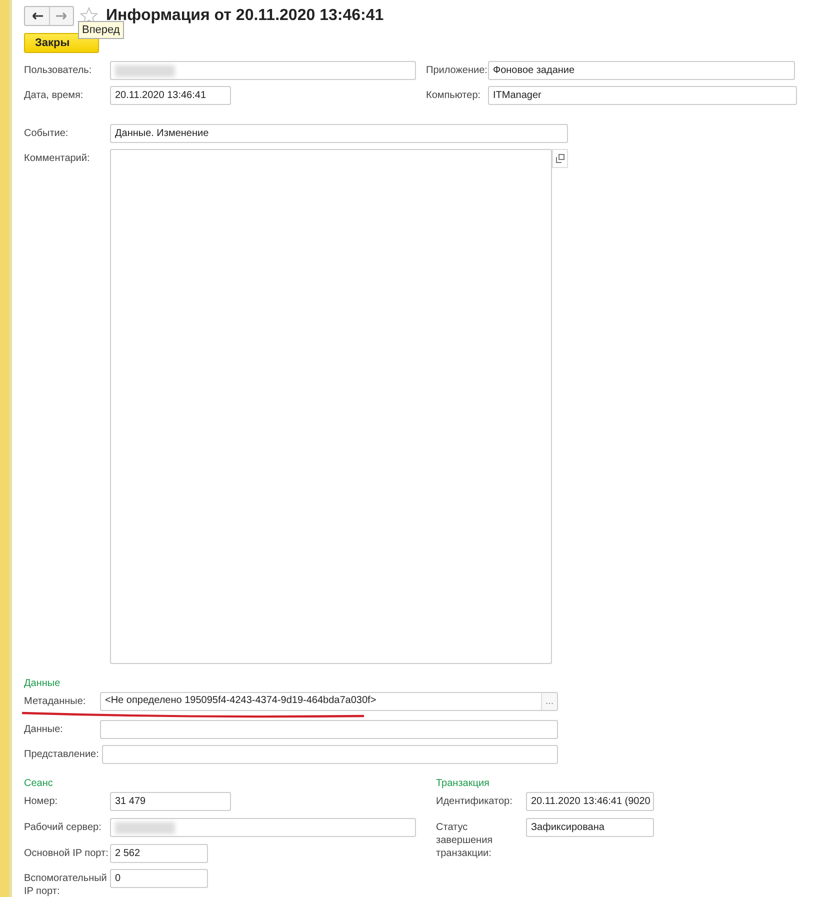  What do you see at coordinates (642, 95) in the screenshot?
I see `input-field: ITManager` at bounding box center [642, 95].